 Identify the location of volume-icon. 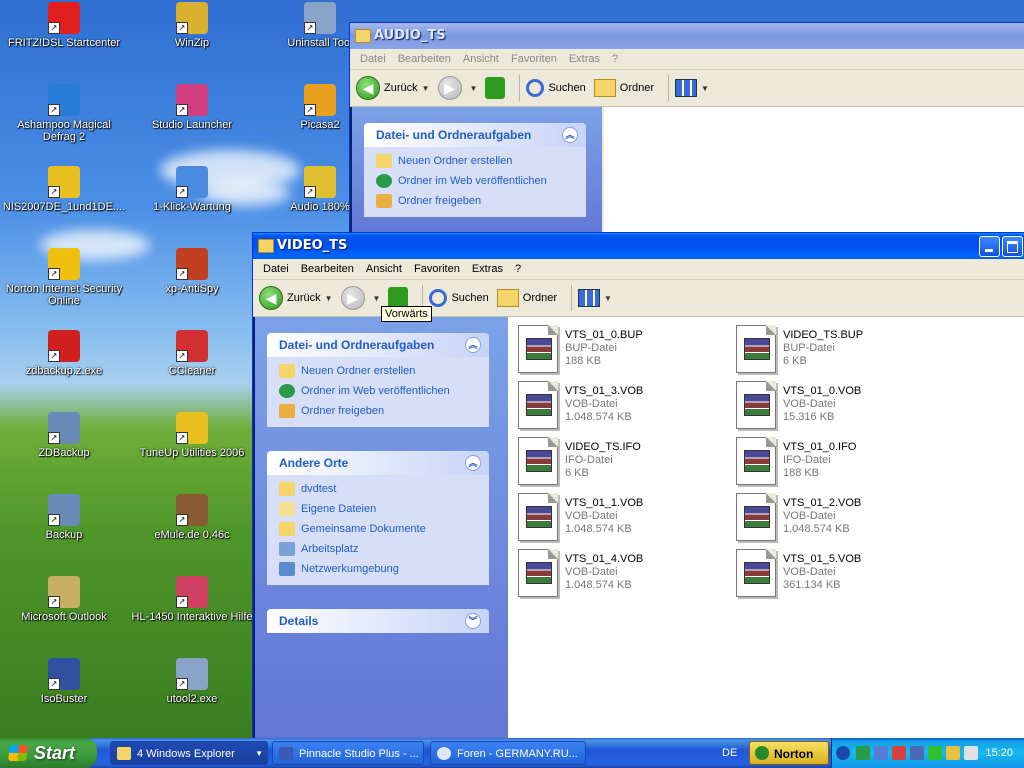
(971, 753).